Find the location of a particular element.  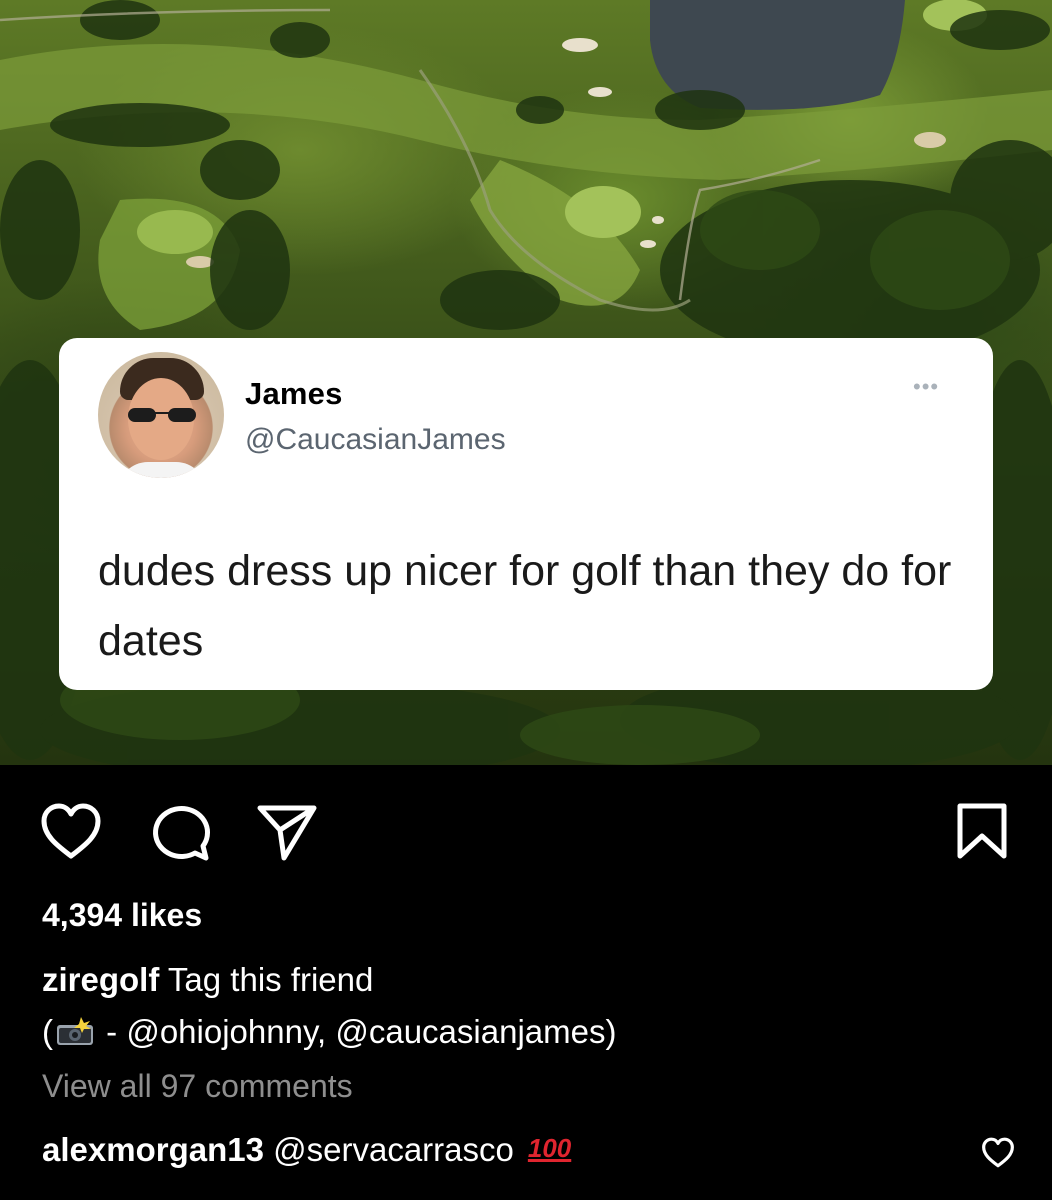

heart-icon is located at coordinates (71, 832).